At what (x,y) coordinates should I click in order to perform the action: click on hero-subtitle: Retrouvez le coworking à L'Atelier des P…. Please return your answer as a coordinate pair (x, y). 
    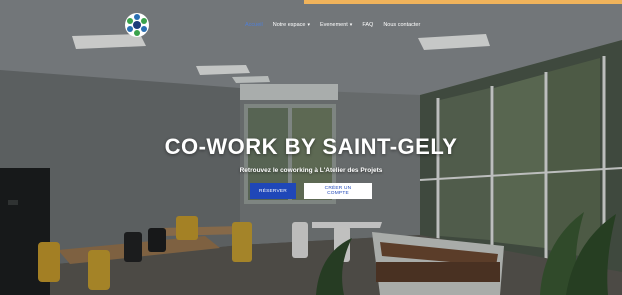
    Looking at the image, I should click on (311, 170).